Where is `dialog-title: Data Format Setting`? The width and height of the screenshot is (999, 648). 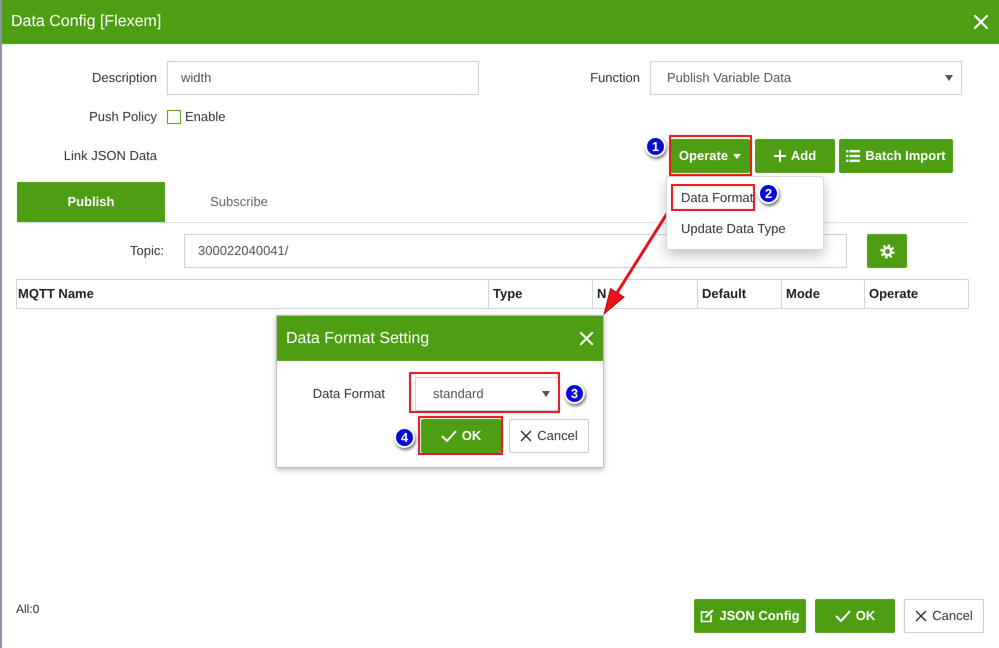 dialog-title: Data Format Setting is located at coordinates (358, 338).